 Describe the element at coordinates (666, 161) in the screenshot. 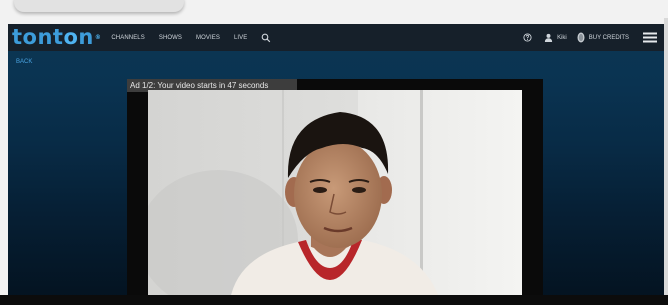

I see `window-edge` at that location.